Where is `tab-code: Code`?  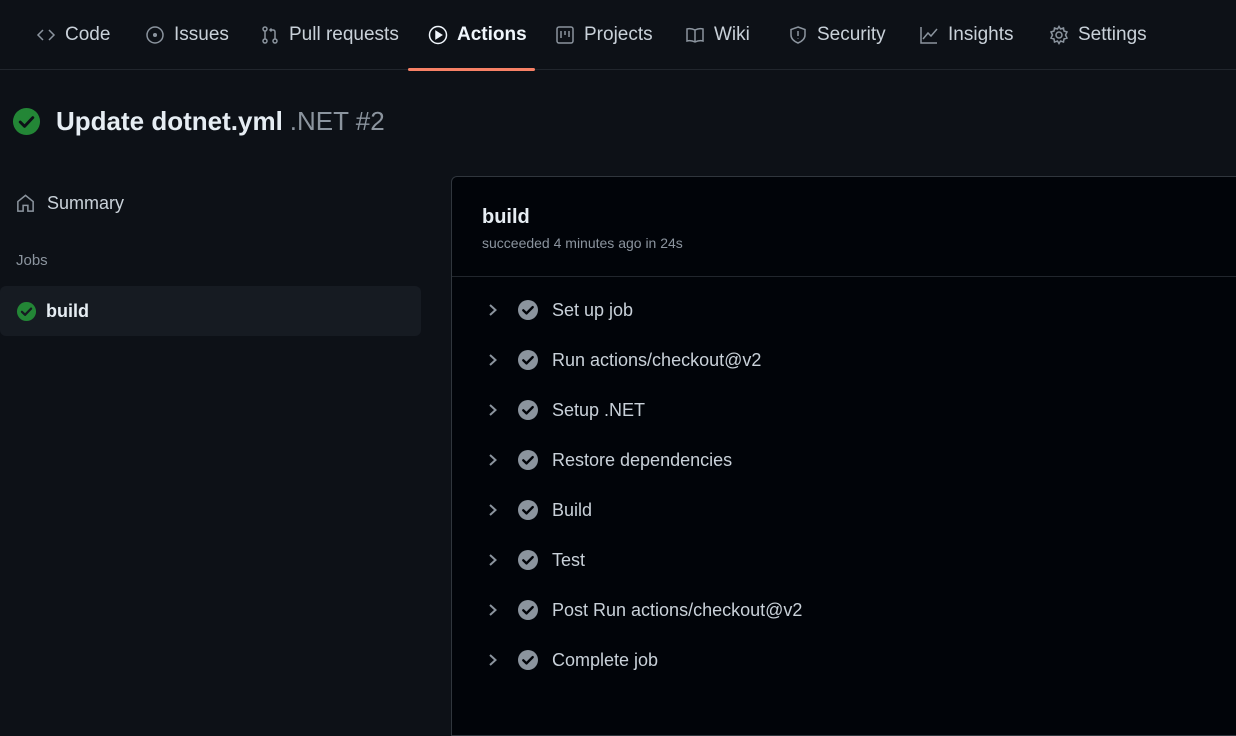 tab-code: Code is located at coordinates (73, 35).